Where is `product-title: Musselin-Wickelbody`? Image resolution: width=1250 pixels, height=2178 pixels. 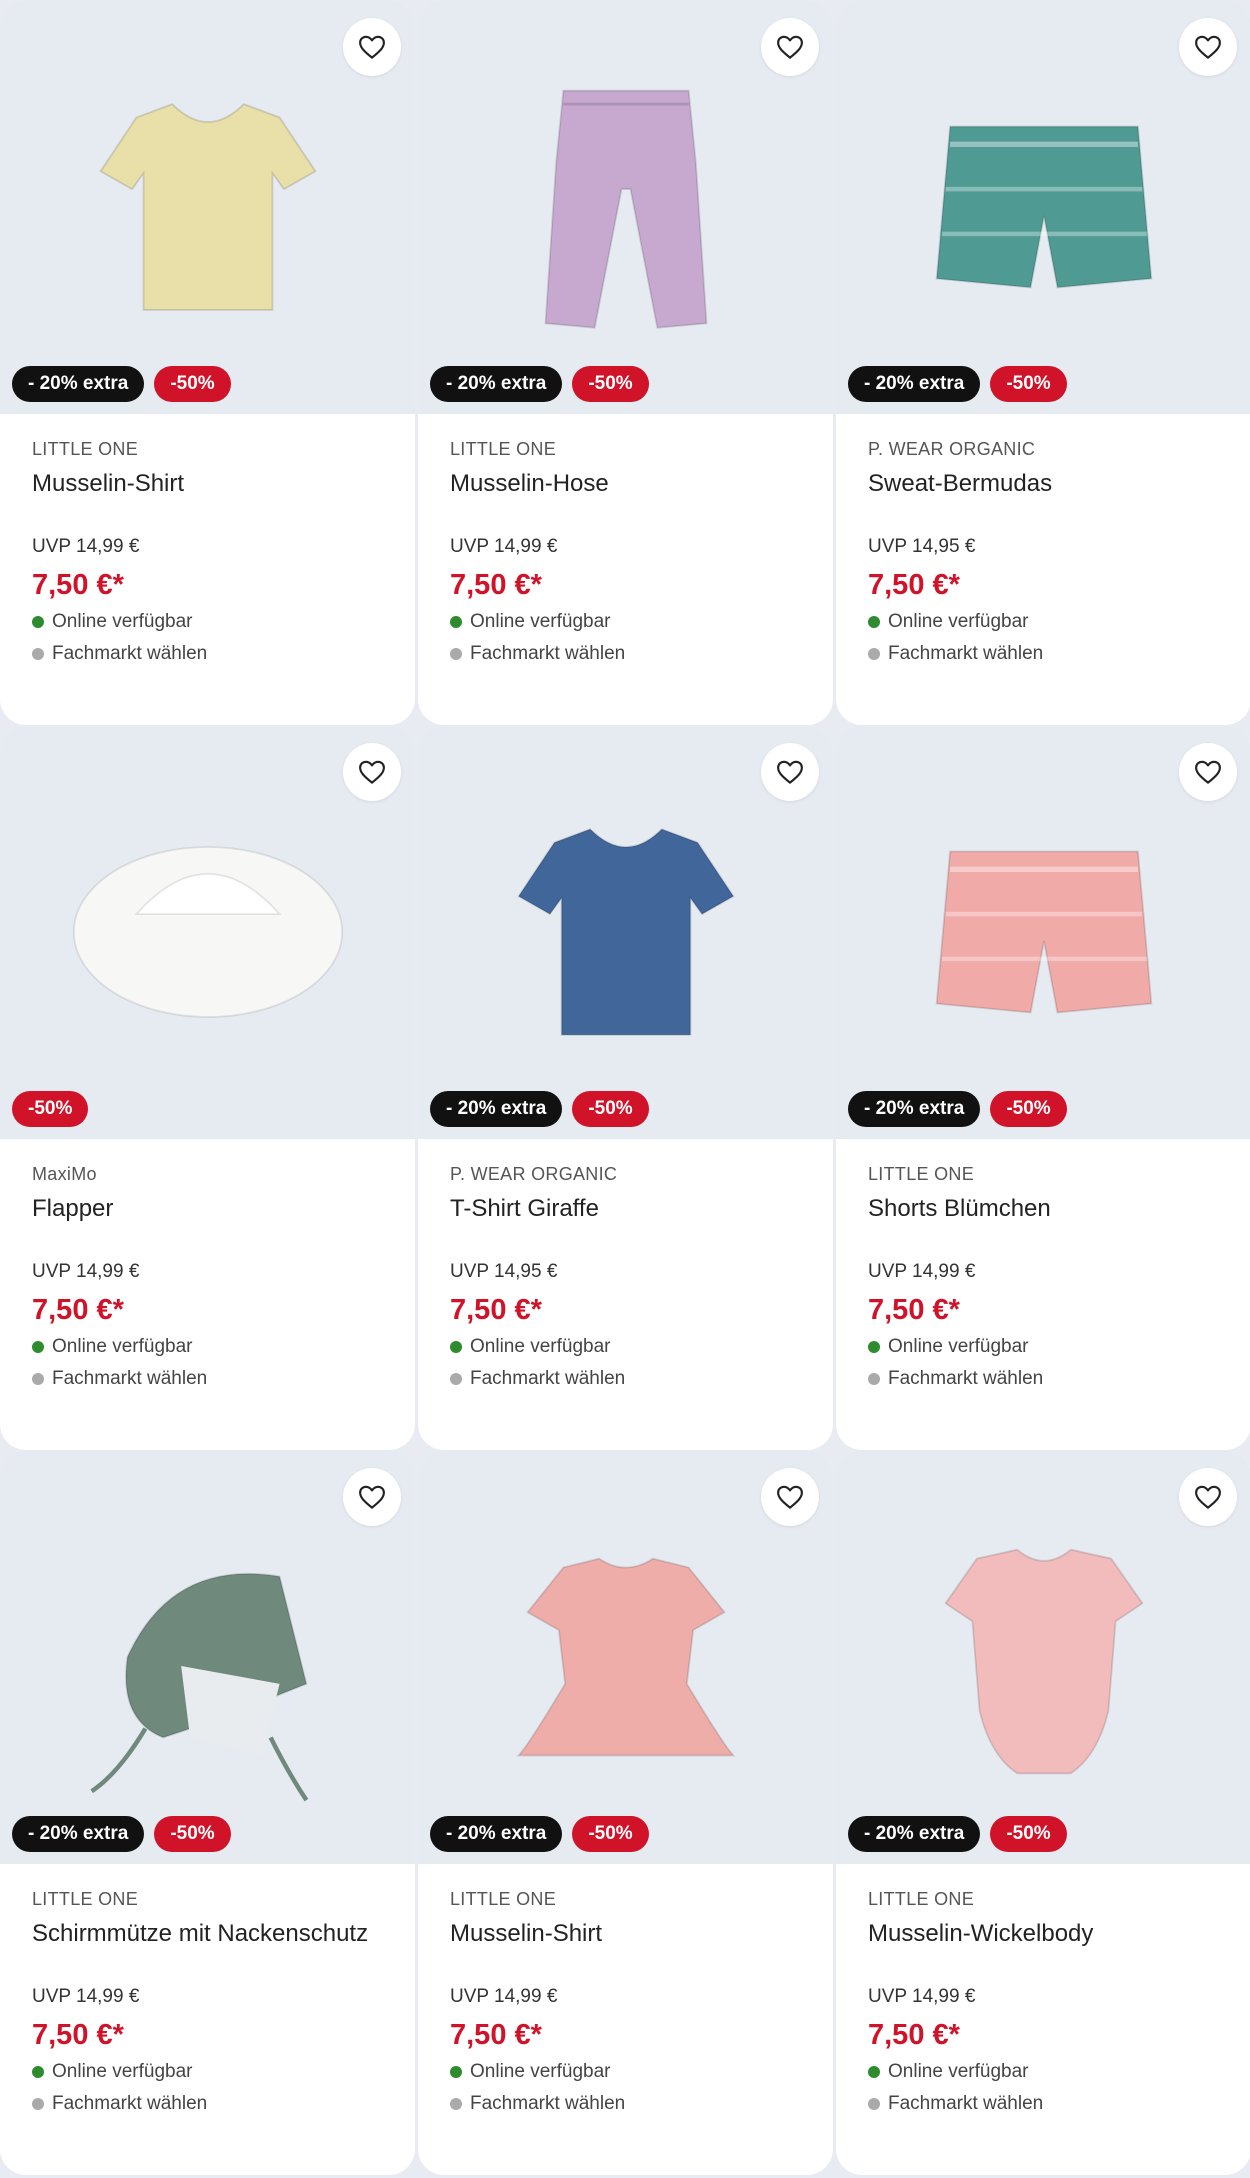
product-title: Musselin-Wickelbody is located at coordinates (1038, 1934).